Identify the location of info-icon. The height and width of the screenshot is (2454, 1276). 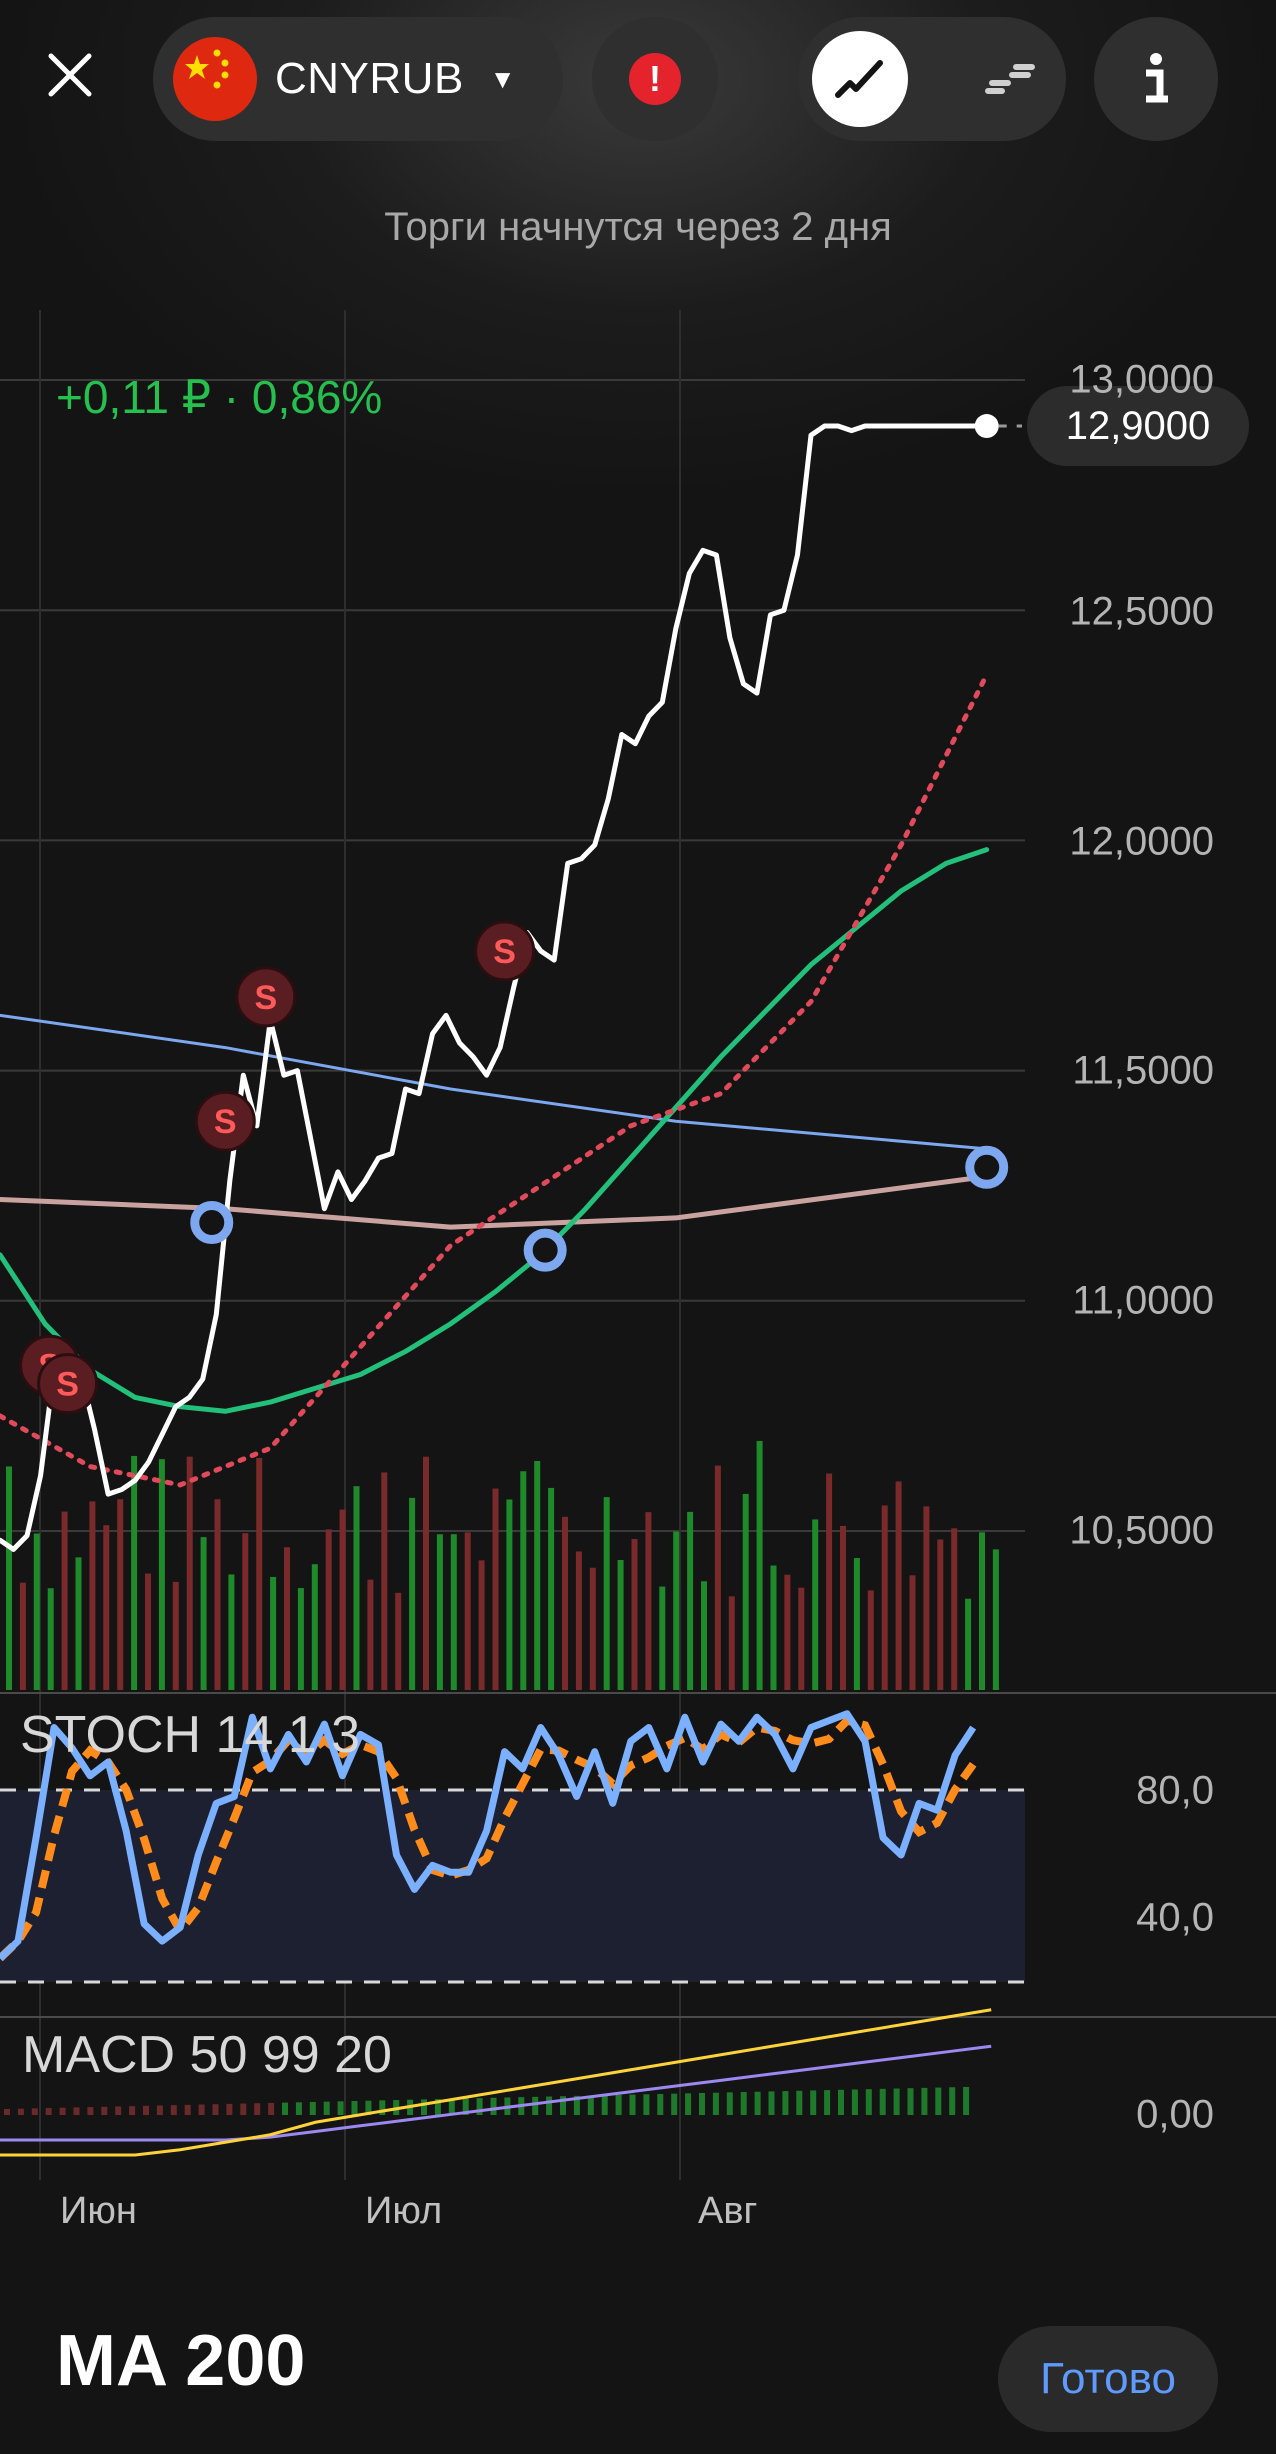
(1157, 78).